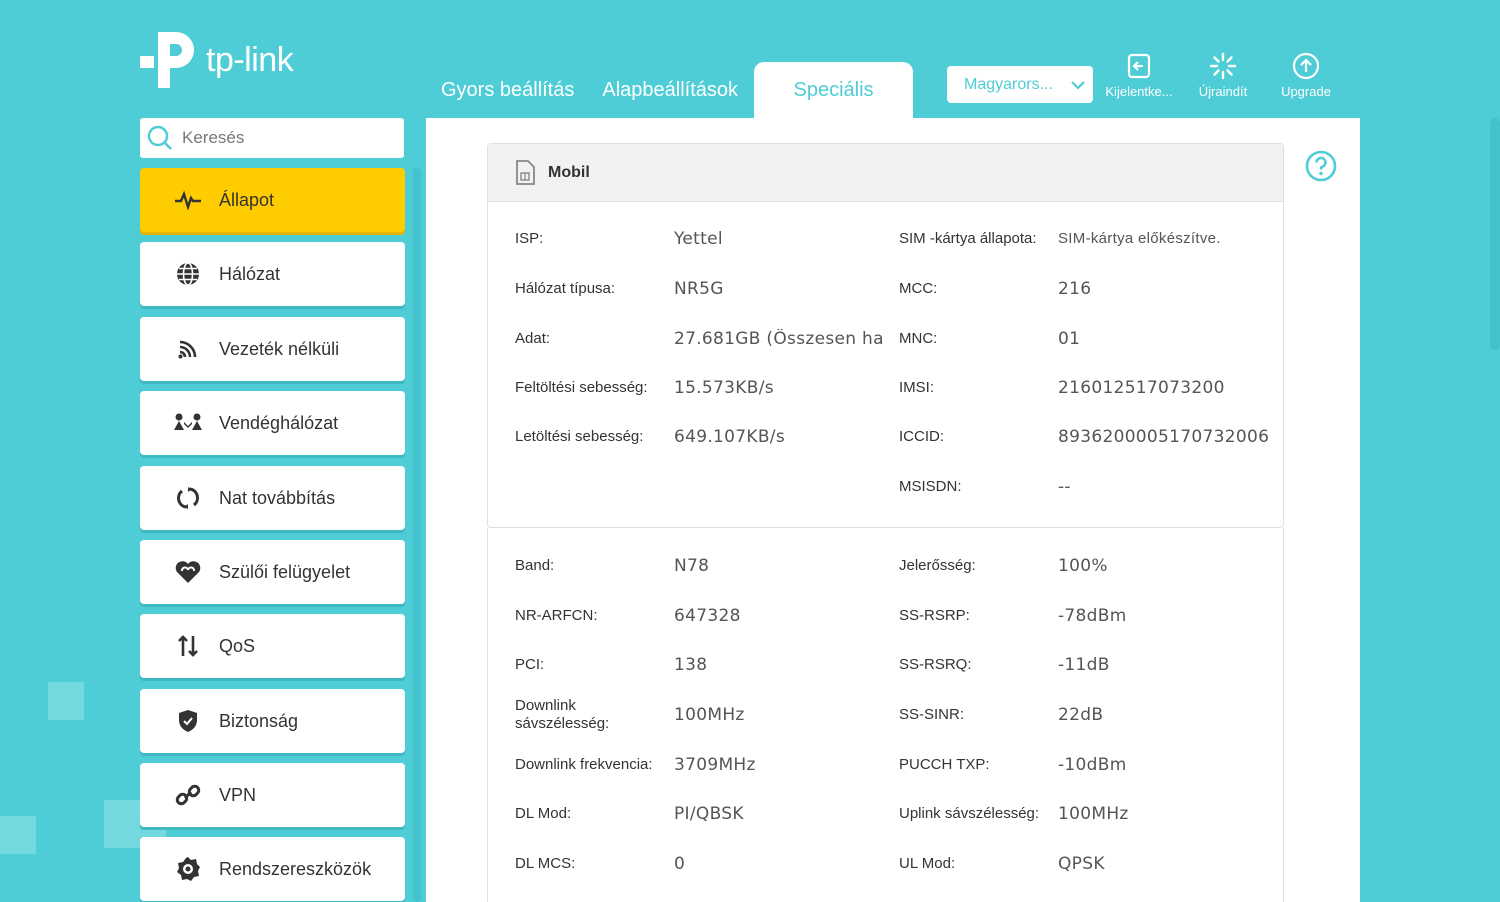 This screenshot has width=1500, height=902. Describe the element at coordinates (670, 90) in the screenshot. I see `tab-basic: Alapbeállítások` at that location.